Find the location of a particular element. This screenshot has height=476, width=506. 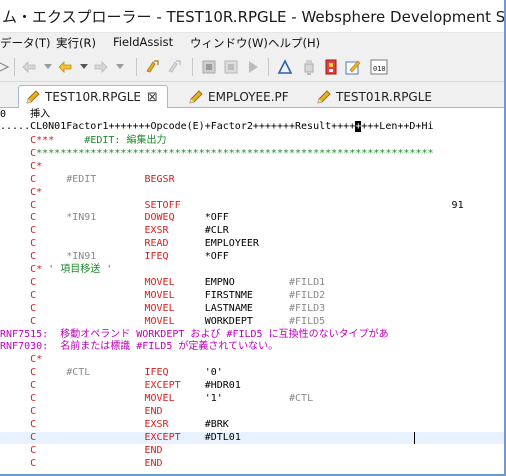

source-token: *OFF is located at coordinates (216, 217).